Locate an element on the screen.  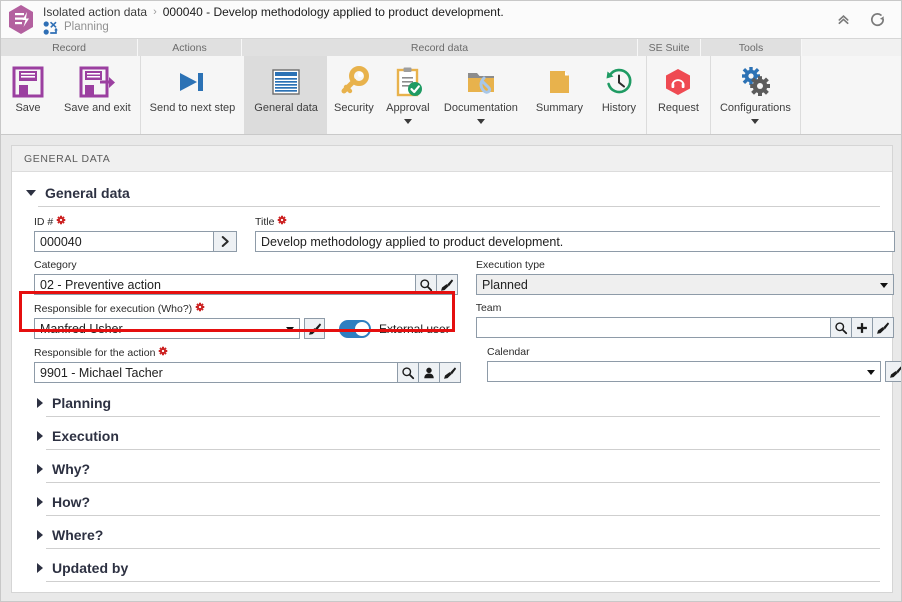
security-label: Security is located at coordinates (354, 108).